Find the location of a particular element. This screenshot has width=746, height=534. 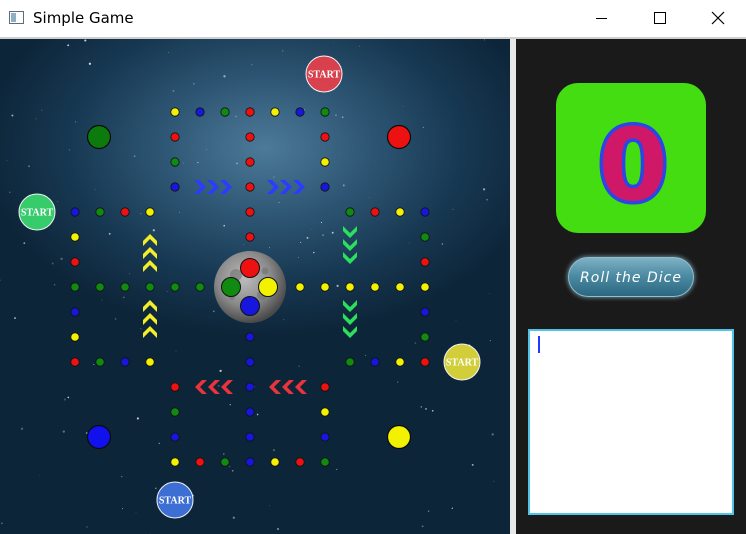

game-log-textarea is located at coordinates (631, 422).